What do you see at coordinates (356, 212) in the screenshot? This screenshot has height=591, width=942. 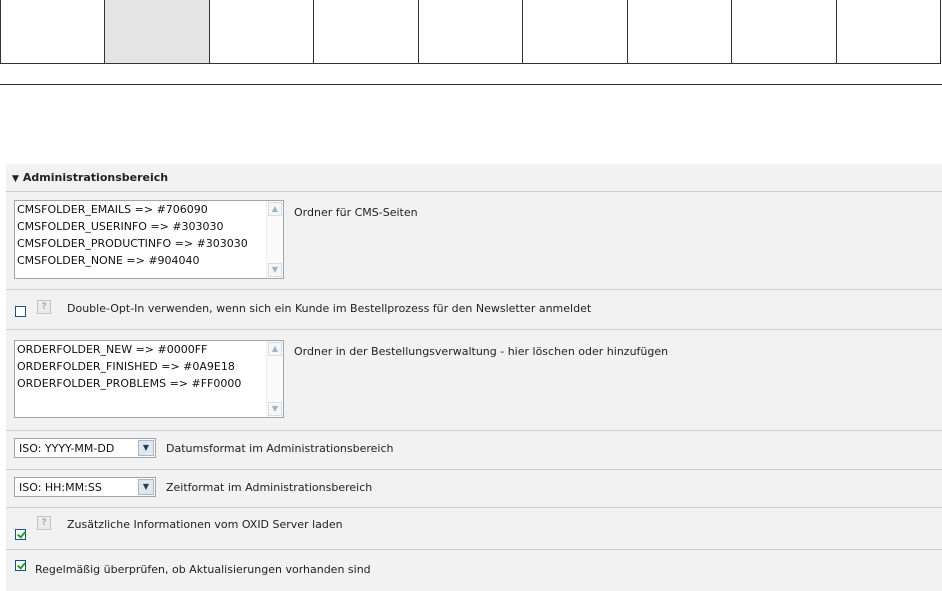 I see `cms-folders-label: Ordner für CMS-Seiten` at bounding box center [356, 212].